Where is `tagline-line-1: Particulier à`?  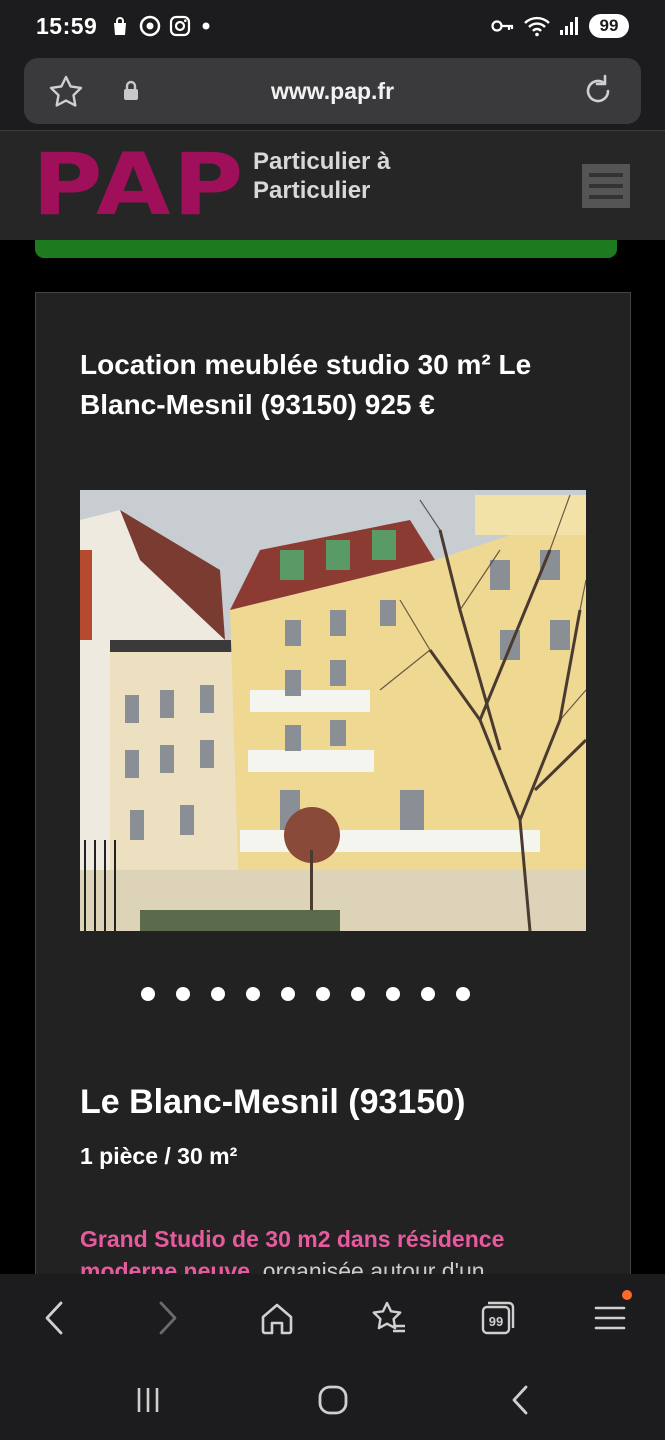 tagline-line-1: Particulier à is located at coordinates (322, 161).